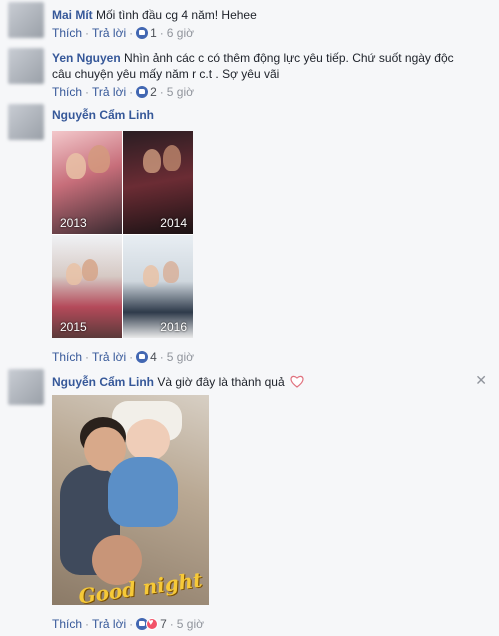  What do you see at coordinates (86, 58) in the screenshot?
I see `comment-author: Yen Nguyen` at bounding box center [86, 58].